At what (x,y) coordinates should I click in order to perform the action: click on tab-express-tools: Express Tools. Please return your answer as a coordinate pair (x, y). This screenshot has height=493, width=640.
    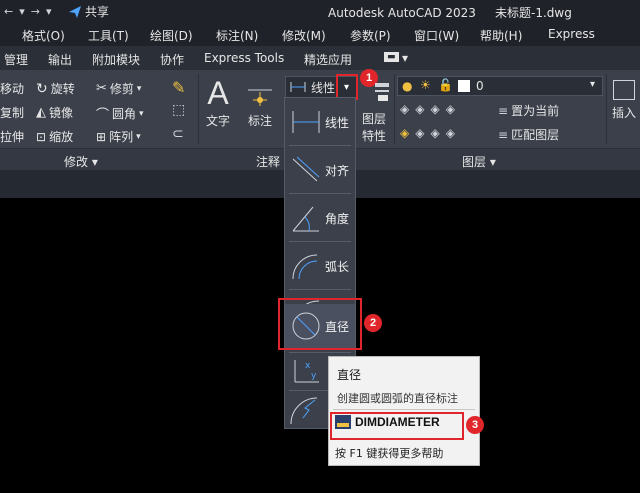
    Looking at the image, I should click on (244, 58).